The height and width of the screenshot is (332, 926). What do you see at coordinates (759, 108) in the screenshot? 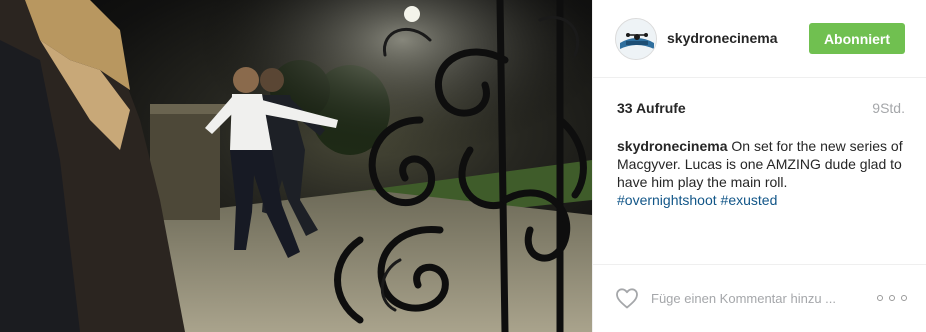
I see `post-stats: 33 Aufrufe 9Std.` at bounding box center [759, 108].